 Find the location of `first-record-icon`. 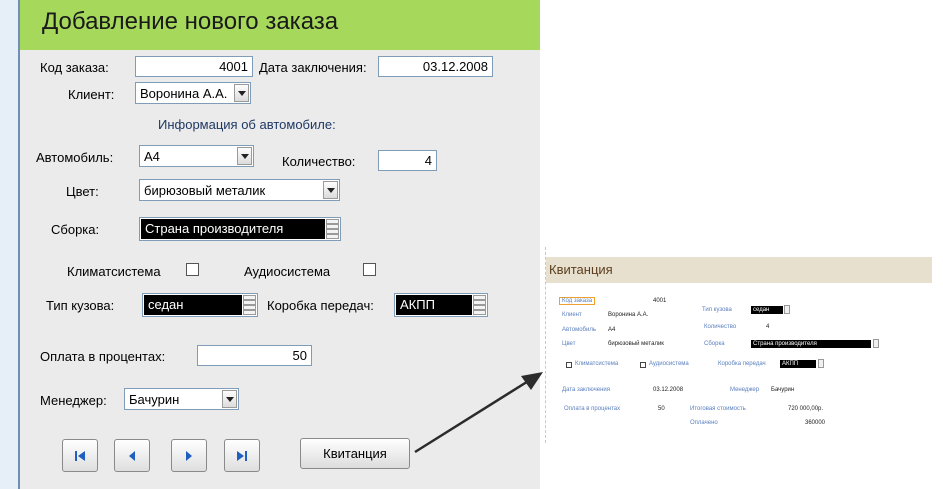

first-record-icon is located at coordinates (80, 455).